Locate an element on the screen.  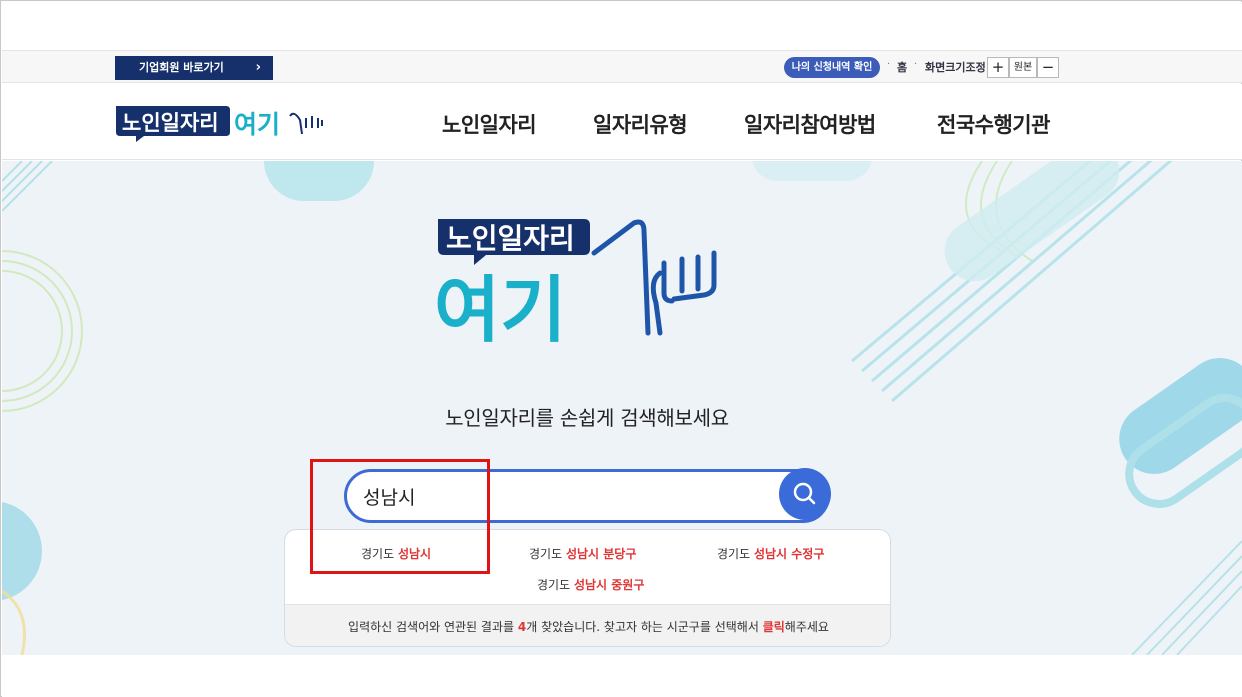
search-button is located at coordinates (805, 494).